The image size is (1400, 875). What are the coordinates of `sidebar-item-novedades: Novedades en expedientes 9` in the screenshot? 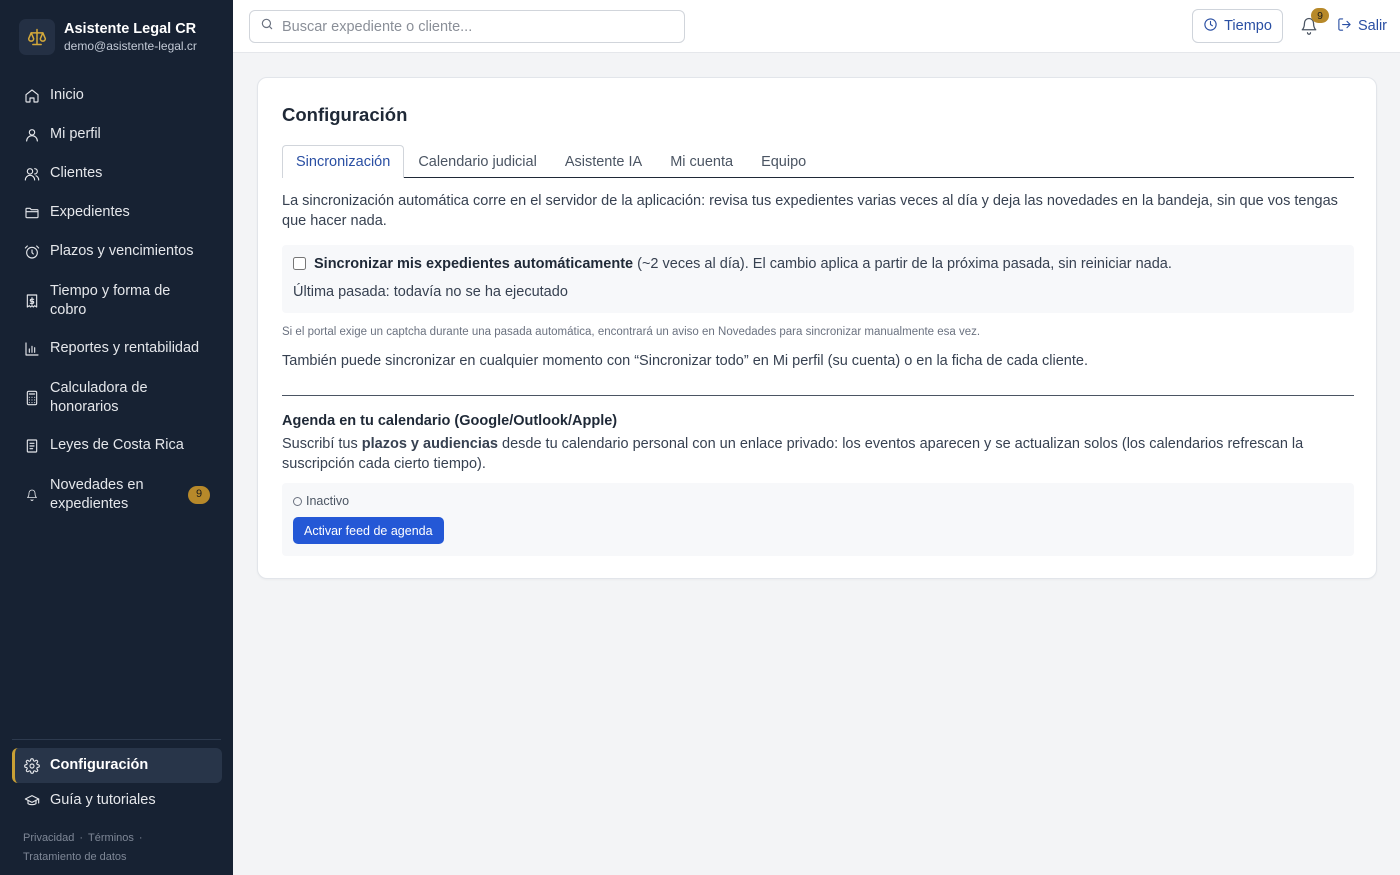 It's located at (117, 494).